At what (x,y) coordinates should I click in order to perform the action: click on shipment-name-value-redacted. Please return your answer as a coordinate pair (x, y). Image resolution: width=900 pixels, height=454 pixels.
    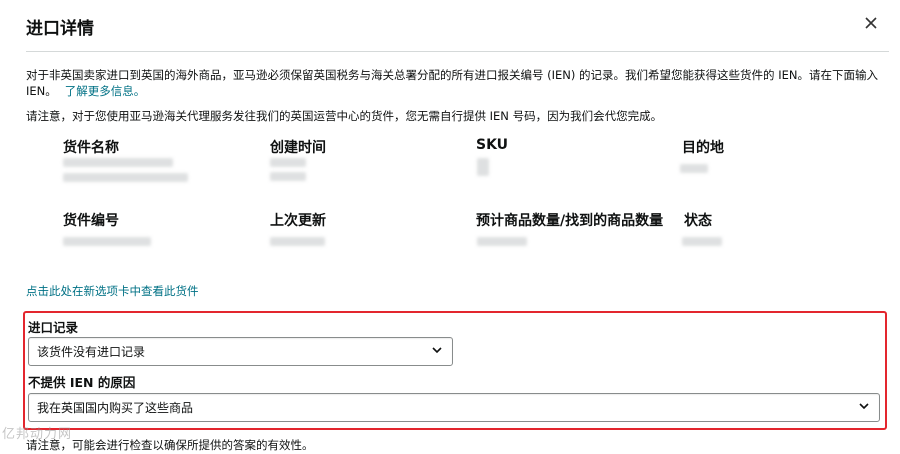
    Looking at the image, I should click on (118, 162).